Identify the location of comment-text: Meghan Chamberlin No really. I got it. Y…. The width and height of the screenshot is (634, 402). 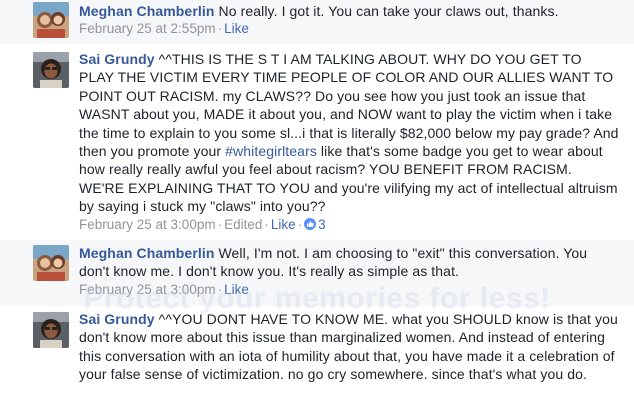
(349, 11).